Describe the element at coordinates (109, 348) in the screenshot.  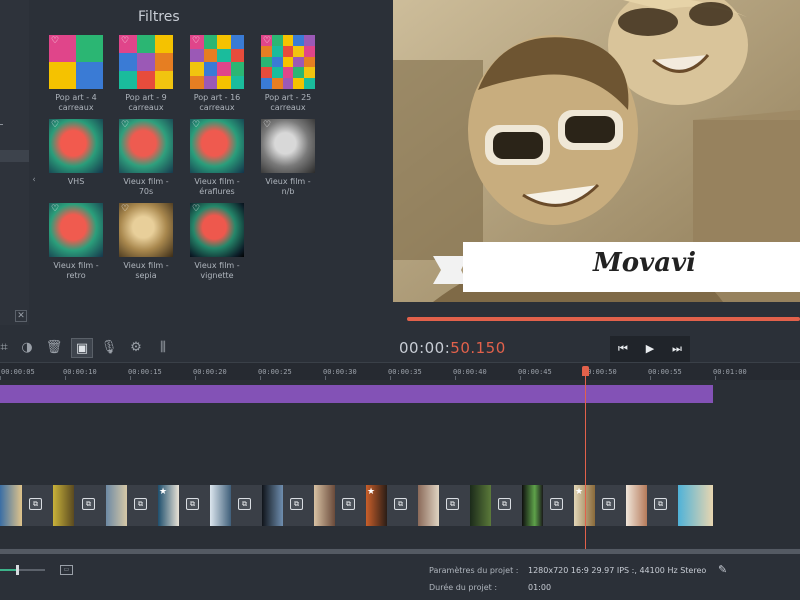
I see `microphone-icon: 🎙` at that location.